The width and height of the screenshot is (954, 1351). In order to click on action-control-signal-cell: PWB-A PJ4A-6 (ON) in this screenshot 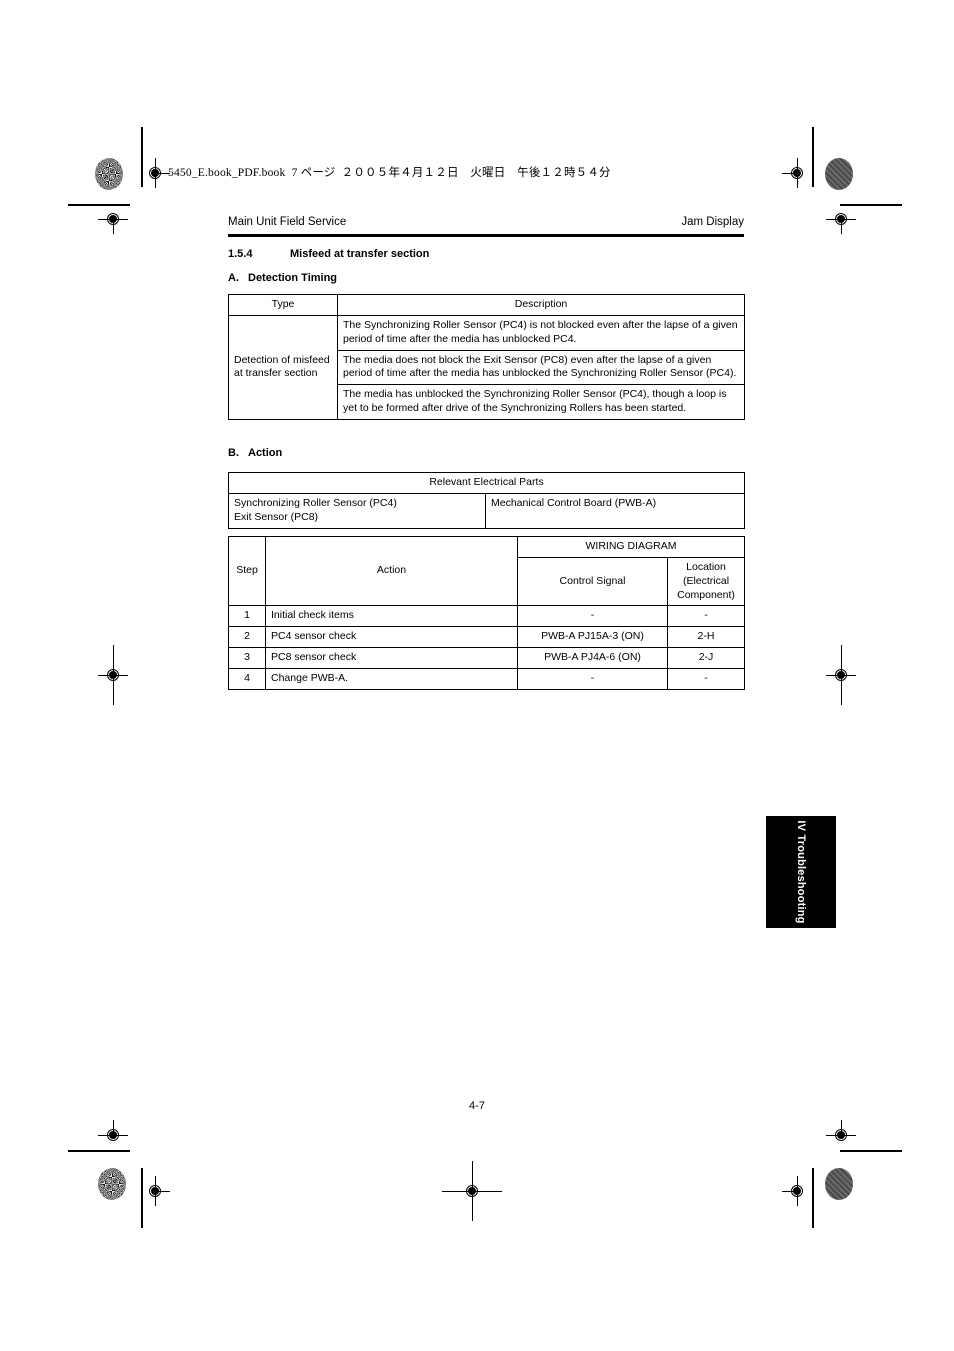, I will do `click(592, 658)`.